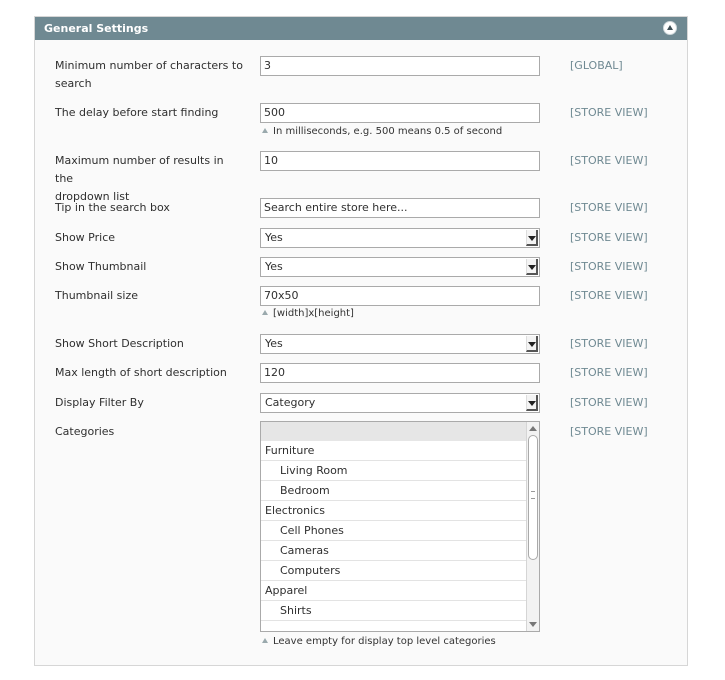 This screenshot has height=680, width=725. Describe the element at coordinates (400, 296) in the screenshot. I see `thumbnail-size-input: 70x50` at that location.